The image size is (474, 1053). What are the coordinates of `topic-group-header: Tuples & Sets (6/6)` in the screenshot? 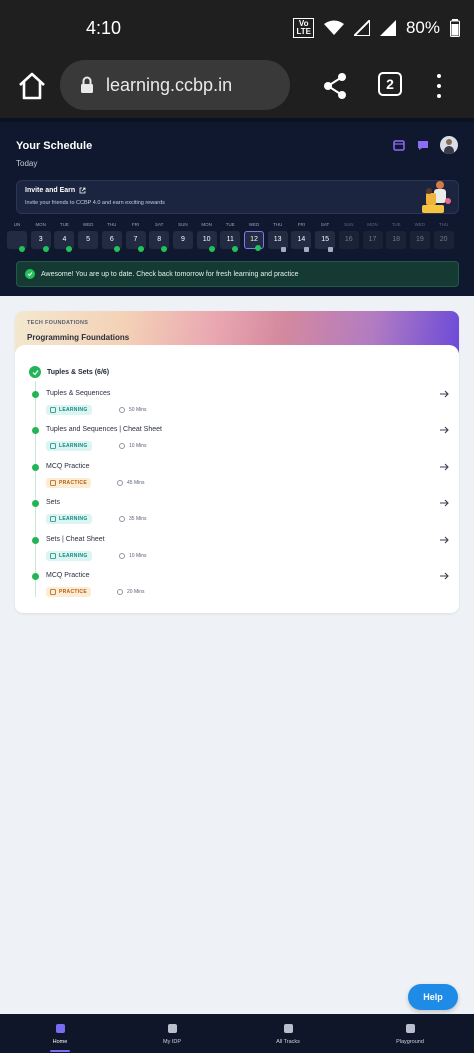 It's located at (69, 372).